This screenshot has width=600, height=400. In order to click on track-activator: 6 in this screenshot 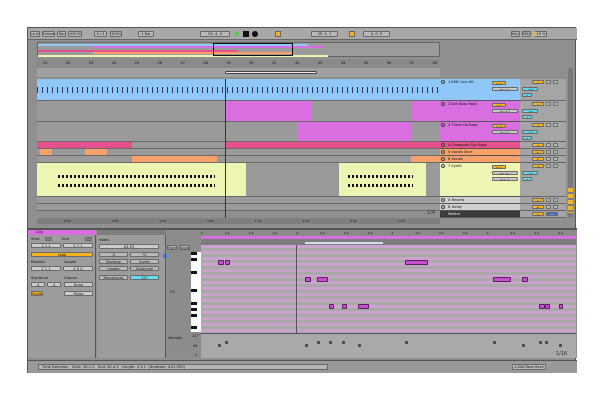, I will do `click(538, 159)`.